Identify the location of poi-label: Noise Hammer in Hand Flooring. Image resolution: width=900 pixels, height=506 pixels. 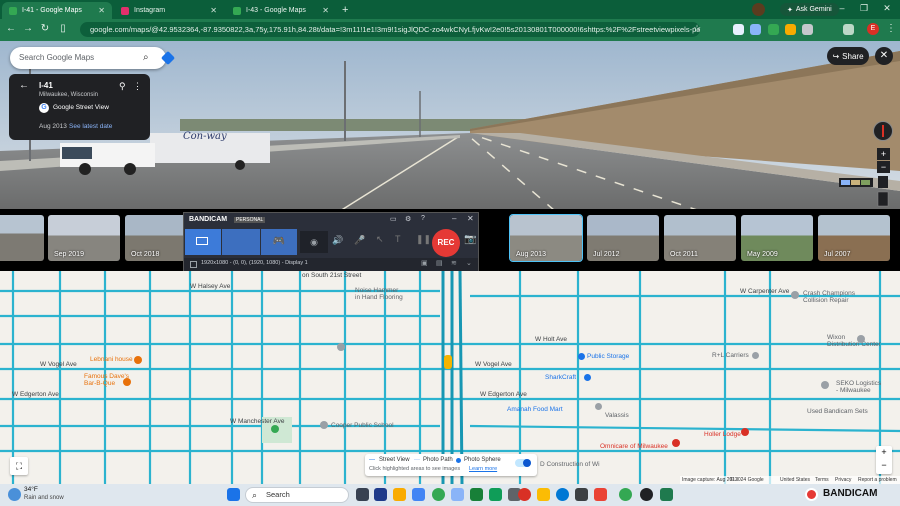
(379, 294).